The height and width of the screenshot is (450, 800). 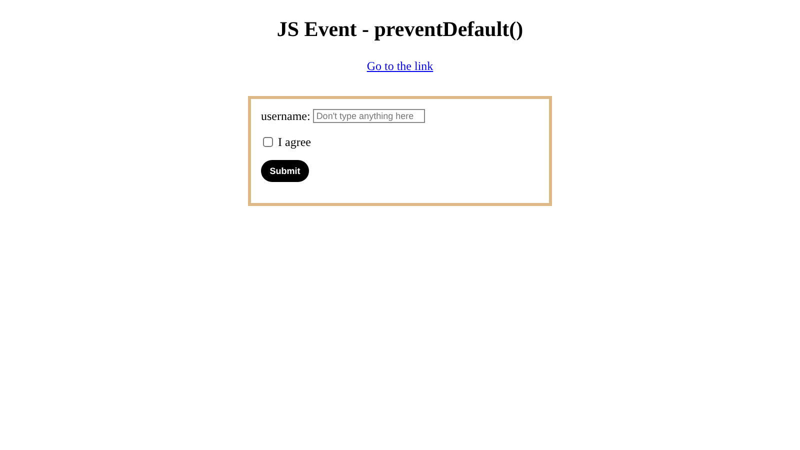 I want to click on username-label: username:, so click(x=285, y=116).